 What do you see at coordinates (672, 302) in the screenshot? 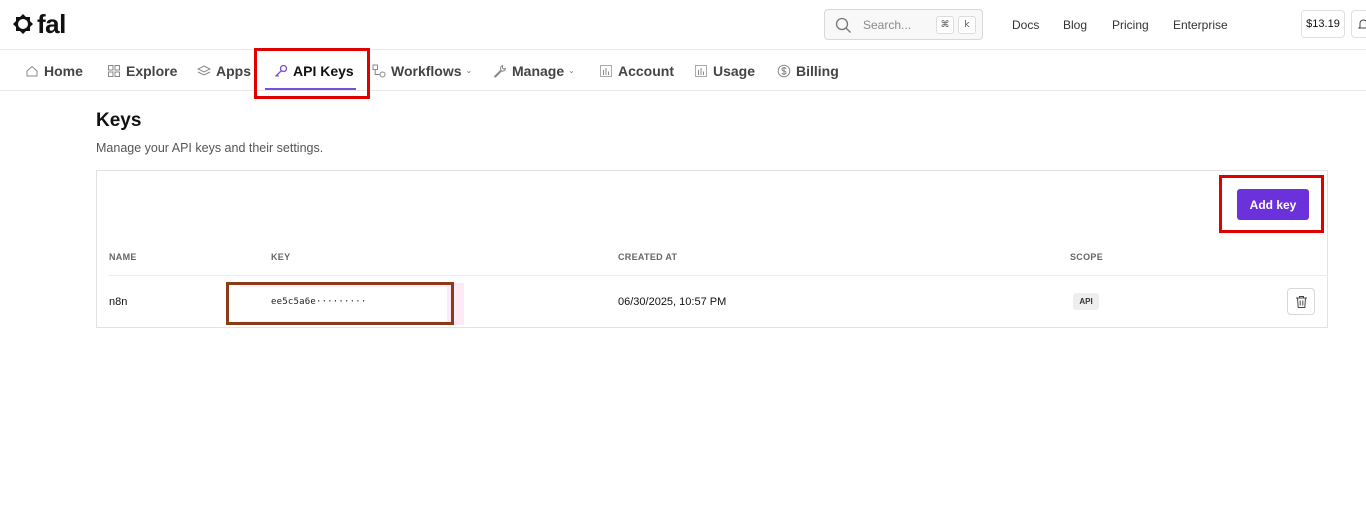
I see `created-at-cell: 06/30/2025, 10:57 PM` at bounding box center [672, 302].